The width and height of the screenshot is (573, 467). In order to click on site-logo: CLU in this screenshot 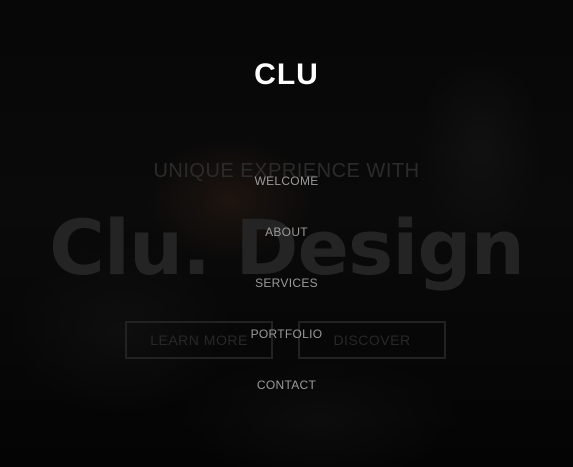, I will do `click(286, 75)`.